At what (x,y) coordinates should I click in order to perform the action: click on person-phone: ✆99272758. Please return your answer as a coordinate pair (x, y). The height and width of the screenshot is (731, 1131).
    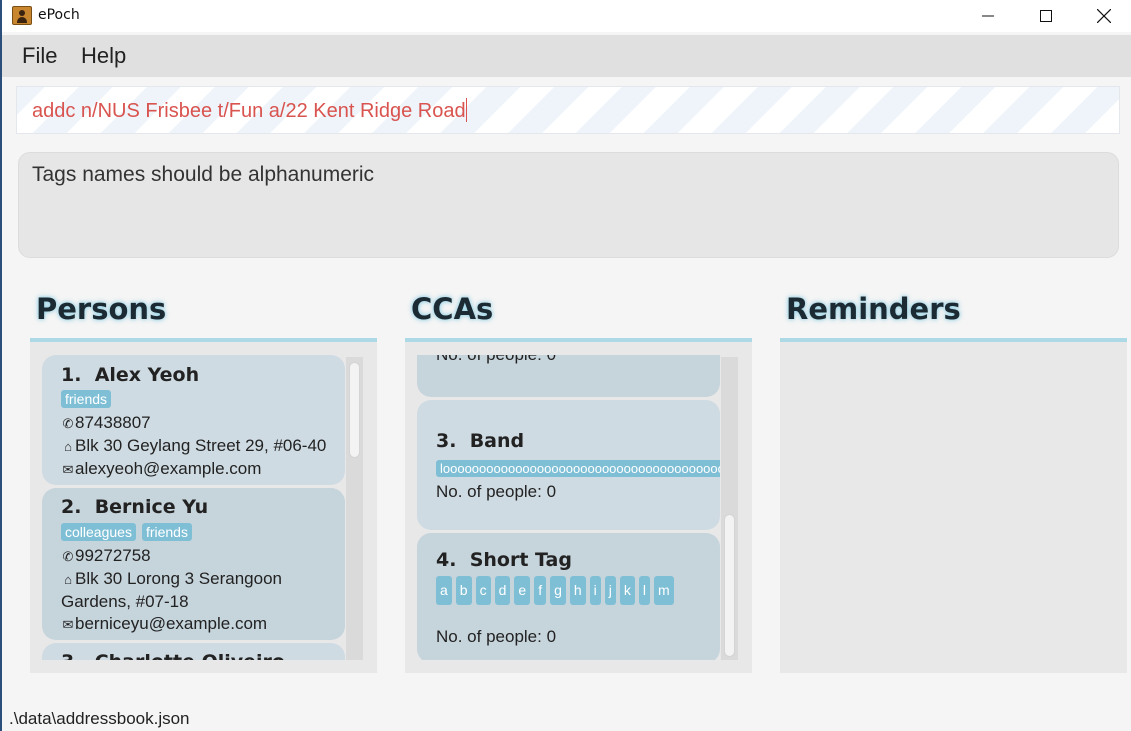
    Looking at the image, I should click on (106, 555).